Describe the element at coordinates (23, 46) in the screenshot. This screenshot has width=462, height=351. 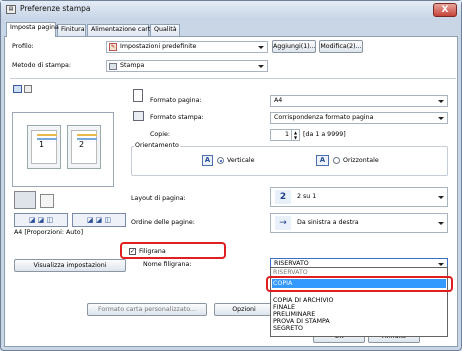
I see `profile-label: Profilo:` at that location.